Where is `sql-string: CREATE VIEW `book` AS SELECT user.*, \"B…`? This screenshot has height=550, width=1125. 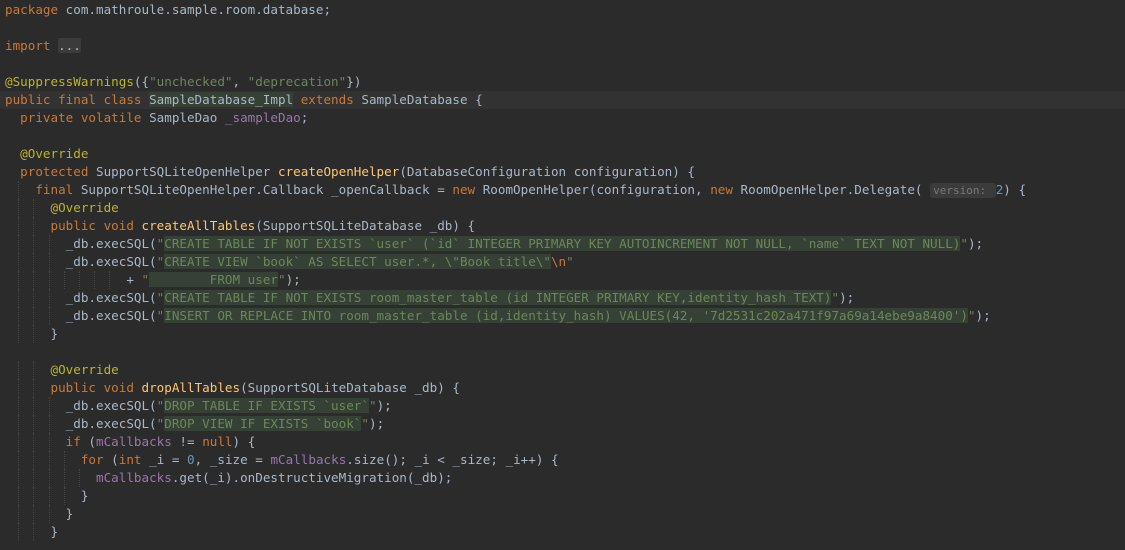
sql-string: CREATE VIEW `book` AS SELECT user.*, \"B… is located at coordinates (357, 261).